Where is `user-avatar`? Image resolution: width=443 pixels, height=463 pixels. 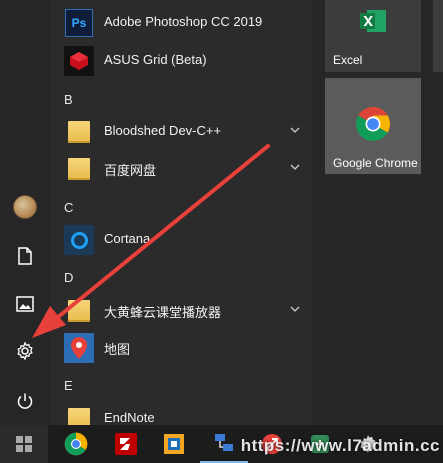 user-avatar is located at coordinates (25, 207).